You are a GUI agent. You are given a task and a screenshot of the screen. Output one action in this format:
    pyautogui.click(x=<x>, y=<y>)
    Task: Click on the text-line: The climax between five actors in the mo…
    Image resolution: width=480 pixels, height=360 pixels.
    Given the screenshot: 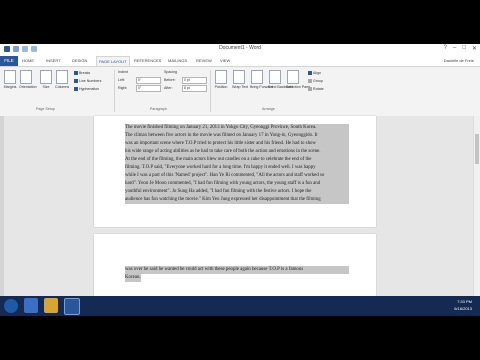 What is the action you would take?
    pyautogui.click(x=237, y=136)
    